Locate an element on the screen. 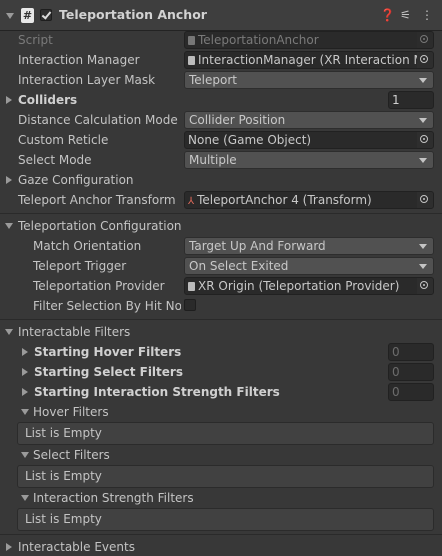 Image resolution: width=442 pixels, height=556 pixels. interaction-strength-filters-label: Interaction Strength Filters is located at coordinates (113, 498).